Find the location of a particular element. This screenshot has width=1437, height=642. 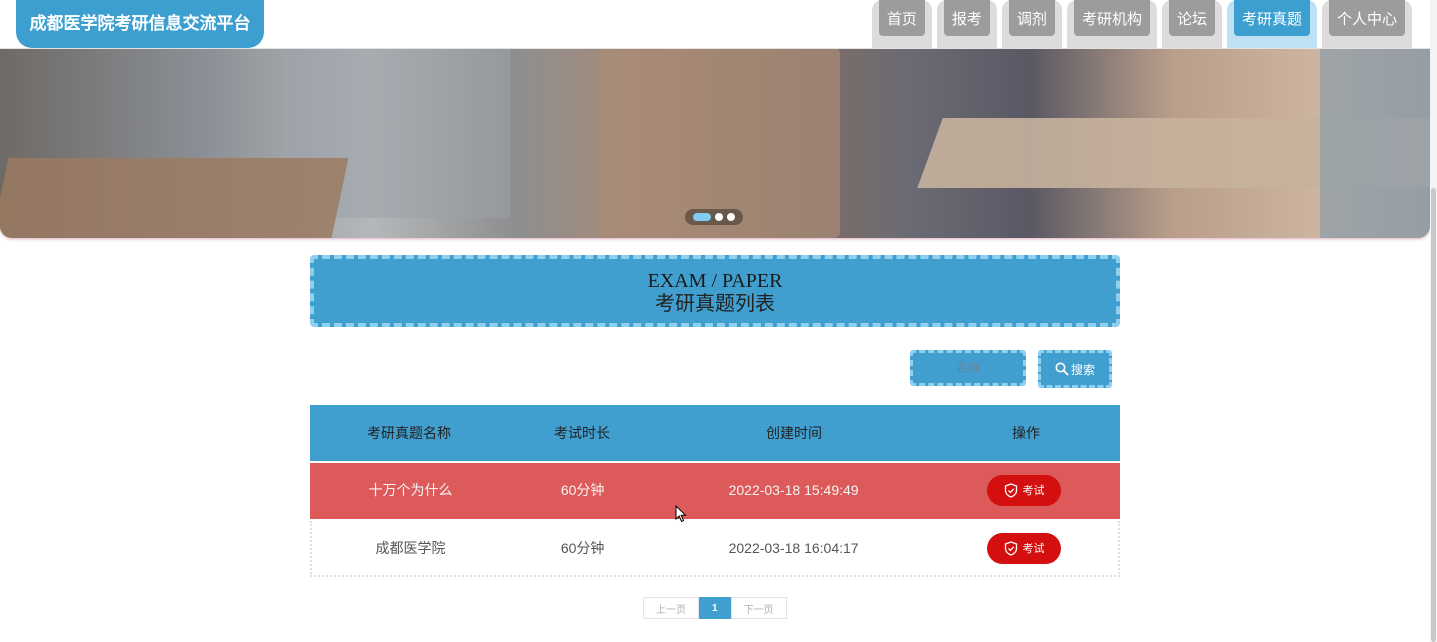

nav-item-apply: 报考 is located at coordinates (966, 24).